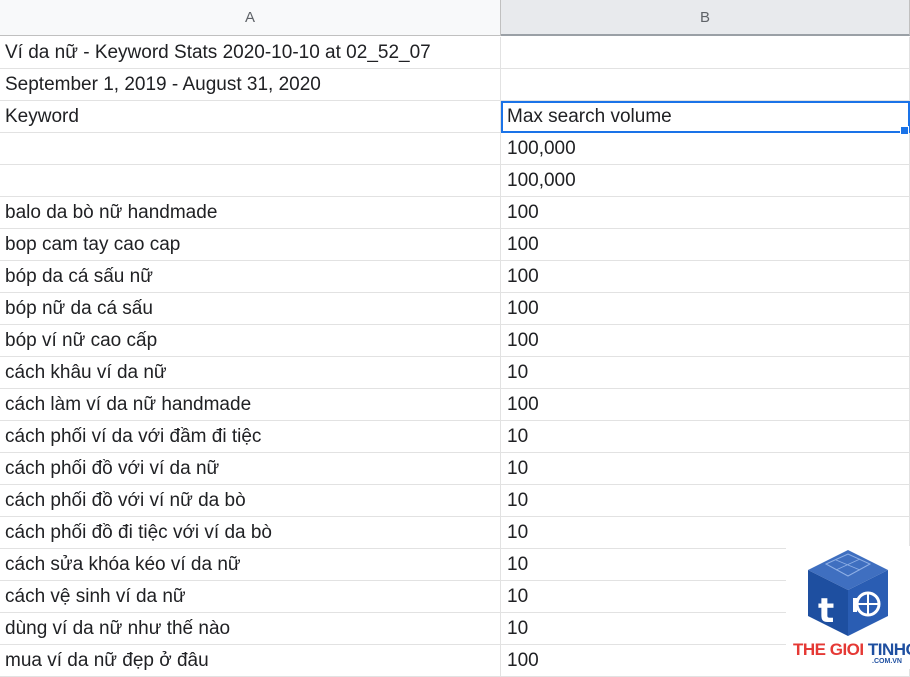  What do you see at coordinates (250, 341) in the screenshot?
I see `cell-a: bóp ví nữ cao cấp` at bounding box center [250, 341].